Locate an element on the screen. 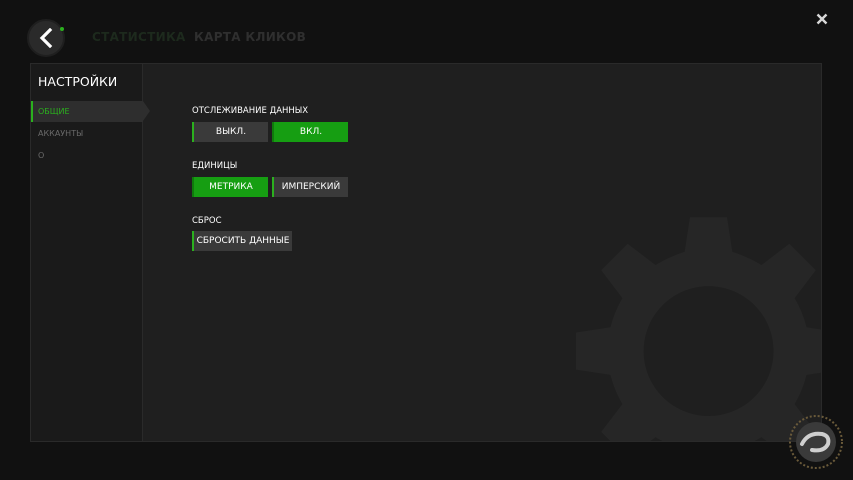 The width and height of the screenshot is (853, 480). tracking-label: ОТСЛЕЖИВАНИЕ ДАННЫХ is located at coordinates (250, 111).